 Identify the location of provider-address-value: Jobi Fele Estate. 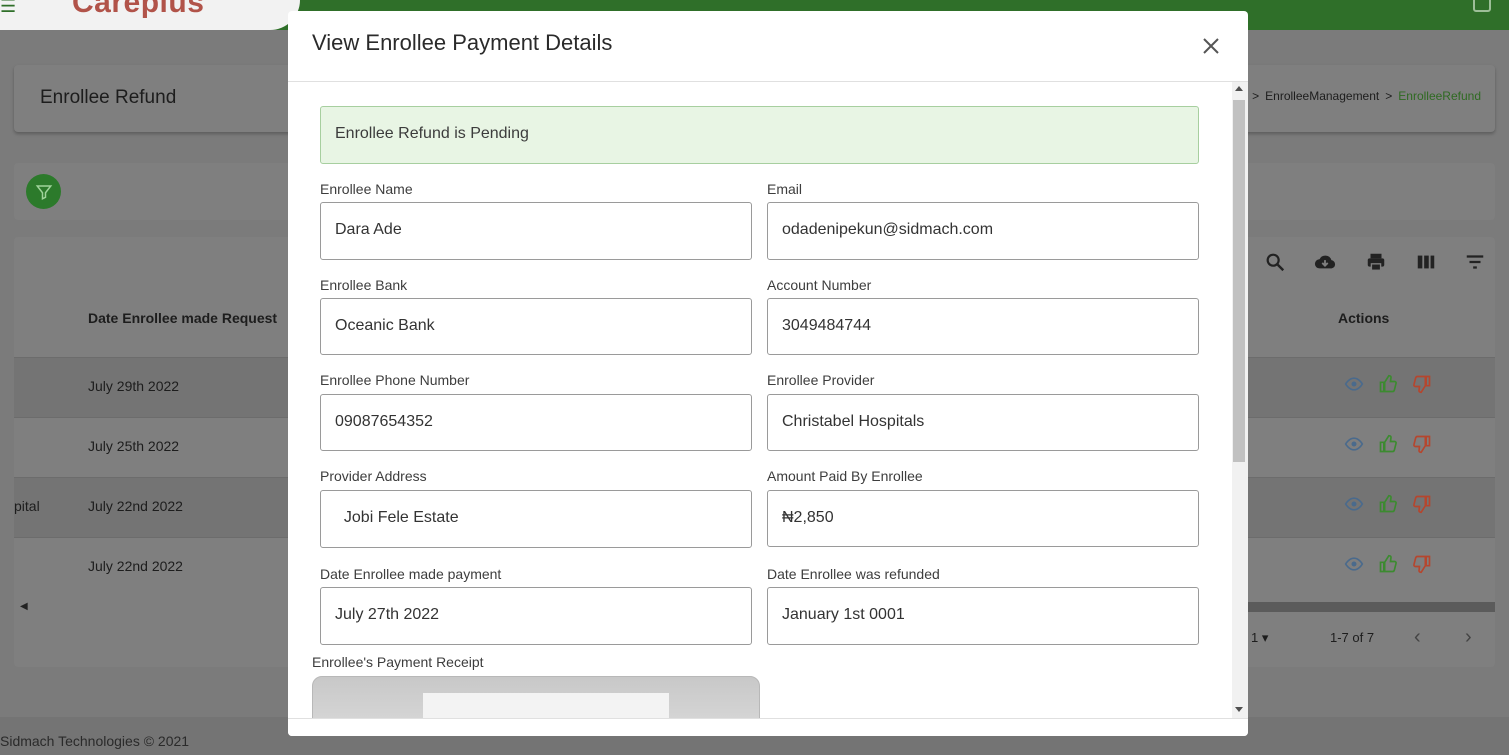
(397, 517).